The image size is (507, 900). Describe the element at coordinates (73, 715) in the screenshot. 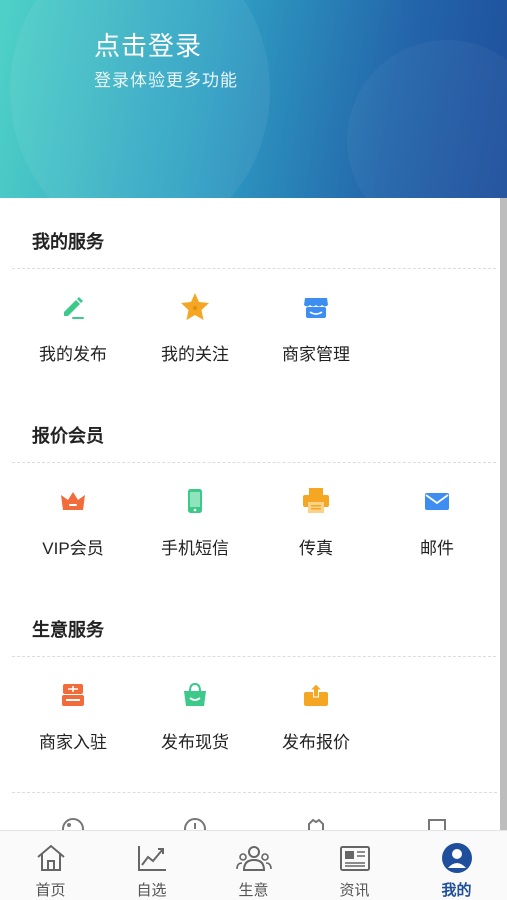

I see `merchant-join-button: 商家入驻` at that location.